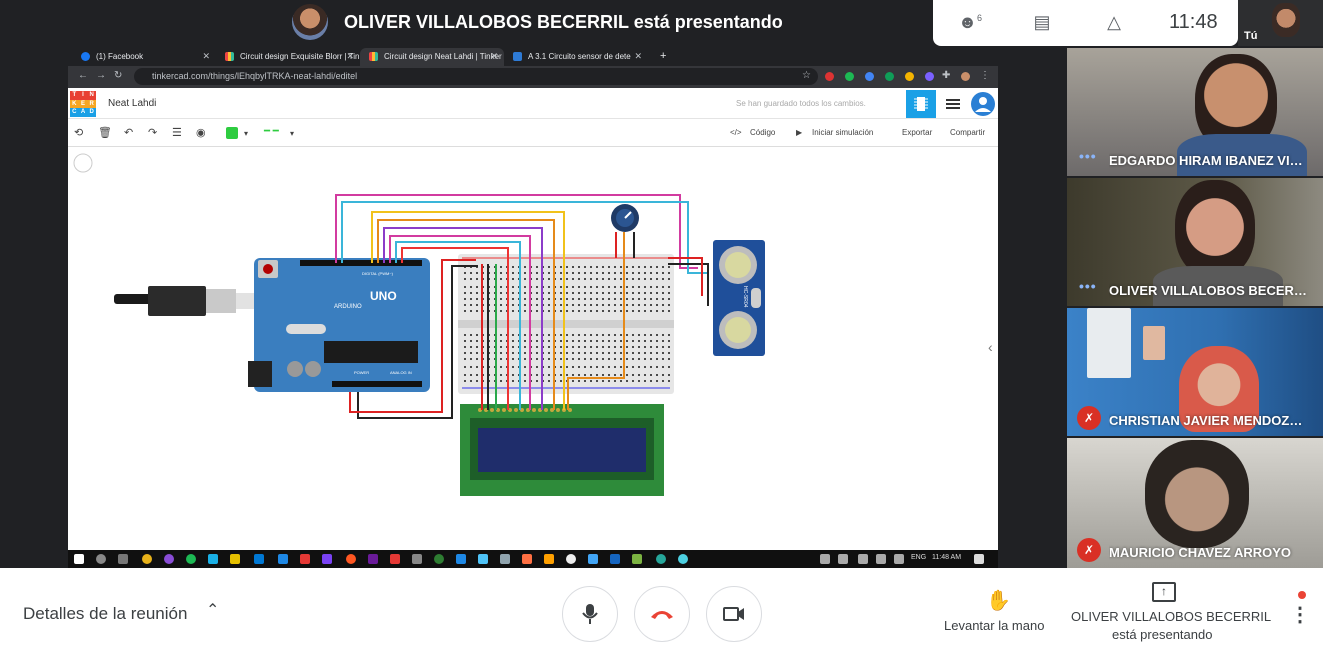  What do you see at coordinates (562, 450) in the screenshot?
I see `lcd-display` at bounding box center [562, 450].